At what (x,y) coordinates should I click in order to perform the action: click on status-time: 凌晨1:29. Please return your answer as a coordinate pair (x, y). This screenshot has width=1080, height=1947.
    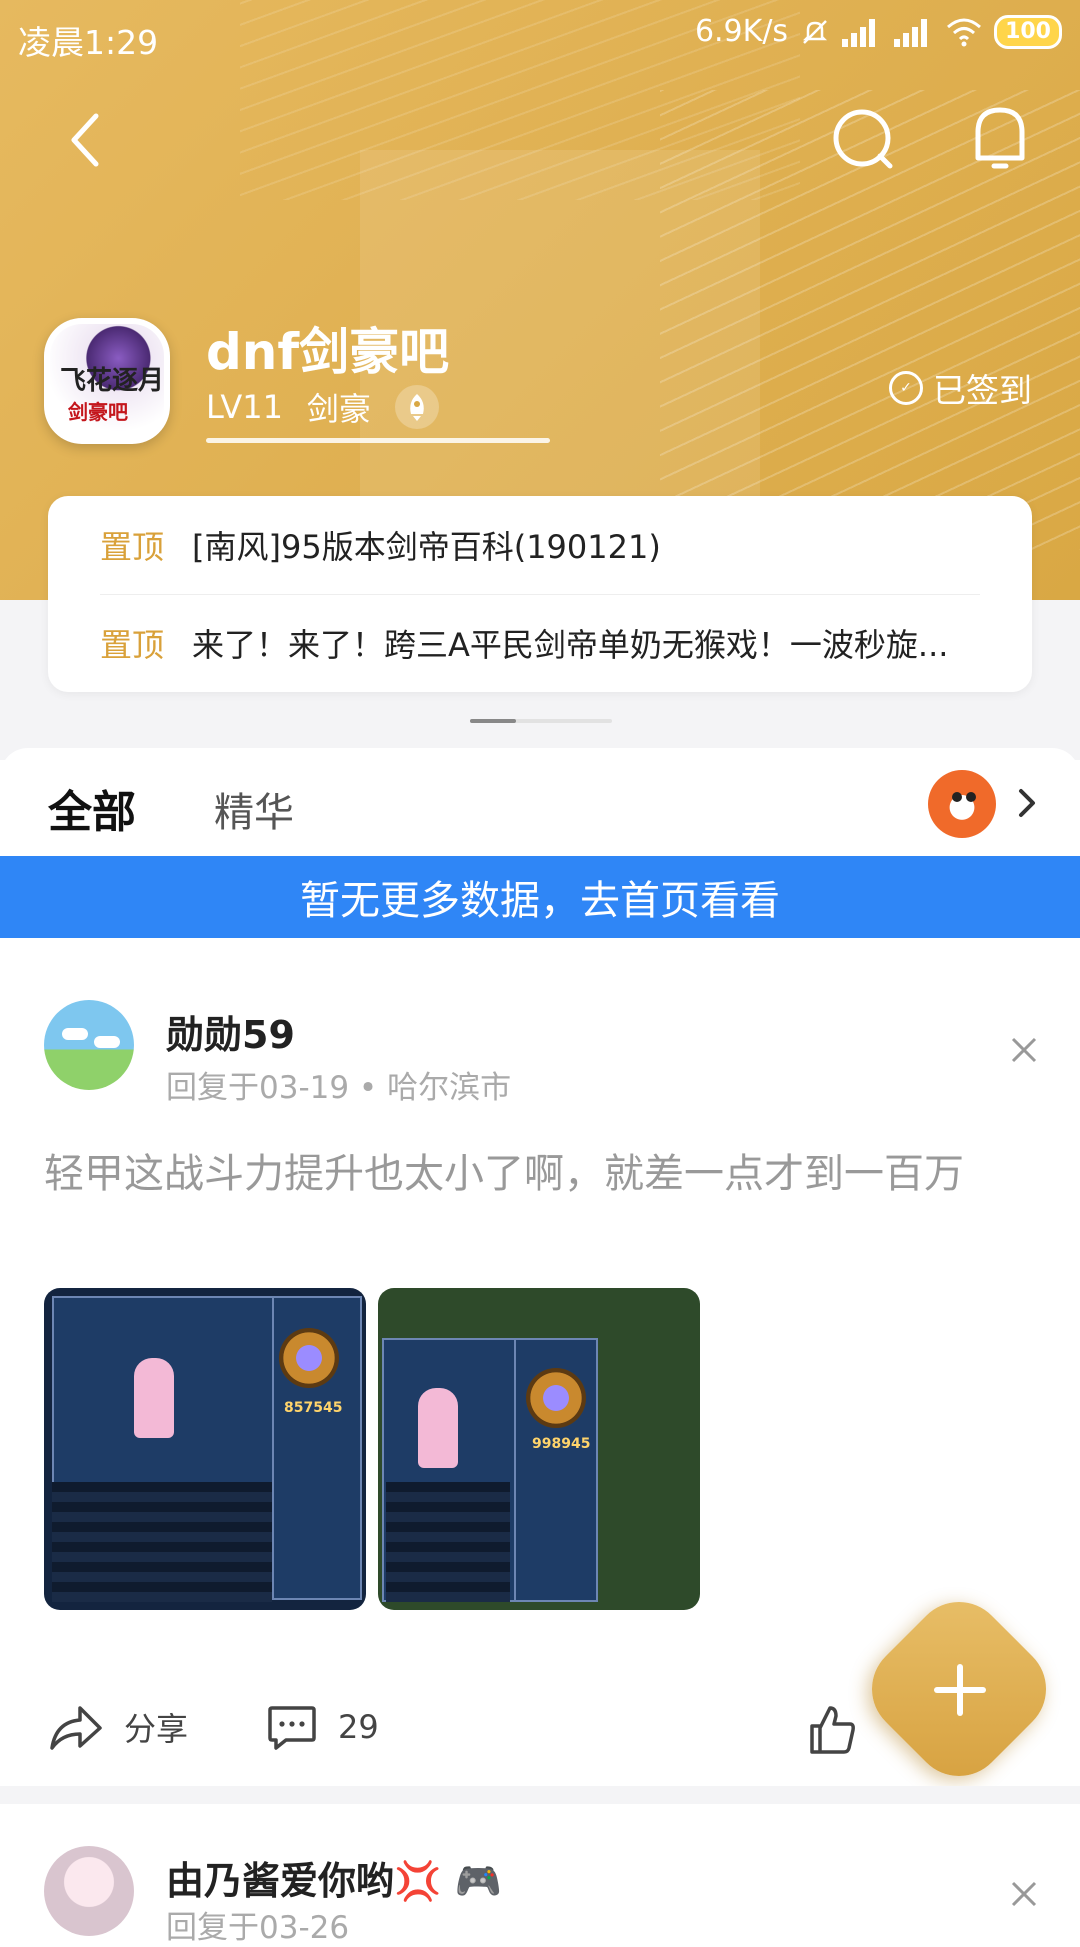
    Looking at the image, I should click on (88, 42).